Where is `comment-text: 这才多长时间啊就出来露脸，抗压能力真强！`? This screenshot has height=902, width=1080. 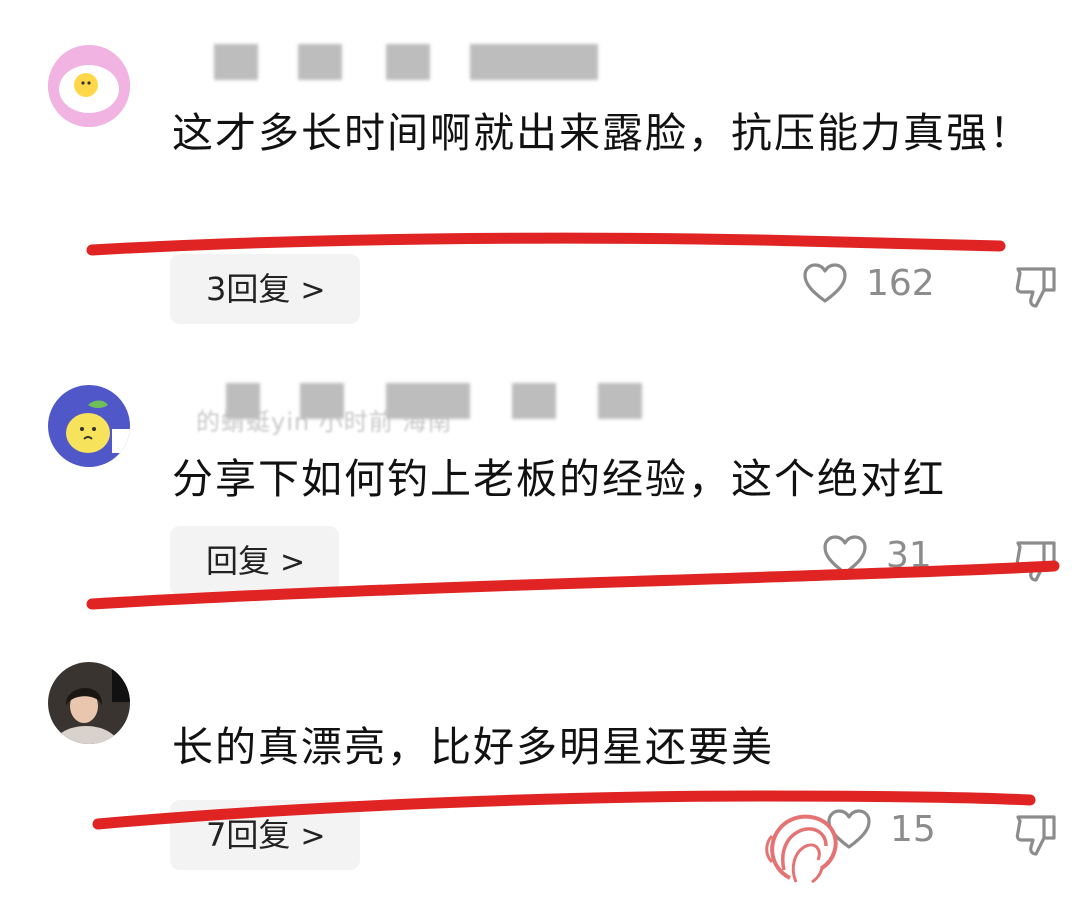
comment-text: 这才多长时间啊就出来露脸，抗压能力真强！ is located at coordinates (602, 133).